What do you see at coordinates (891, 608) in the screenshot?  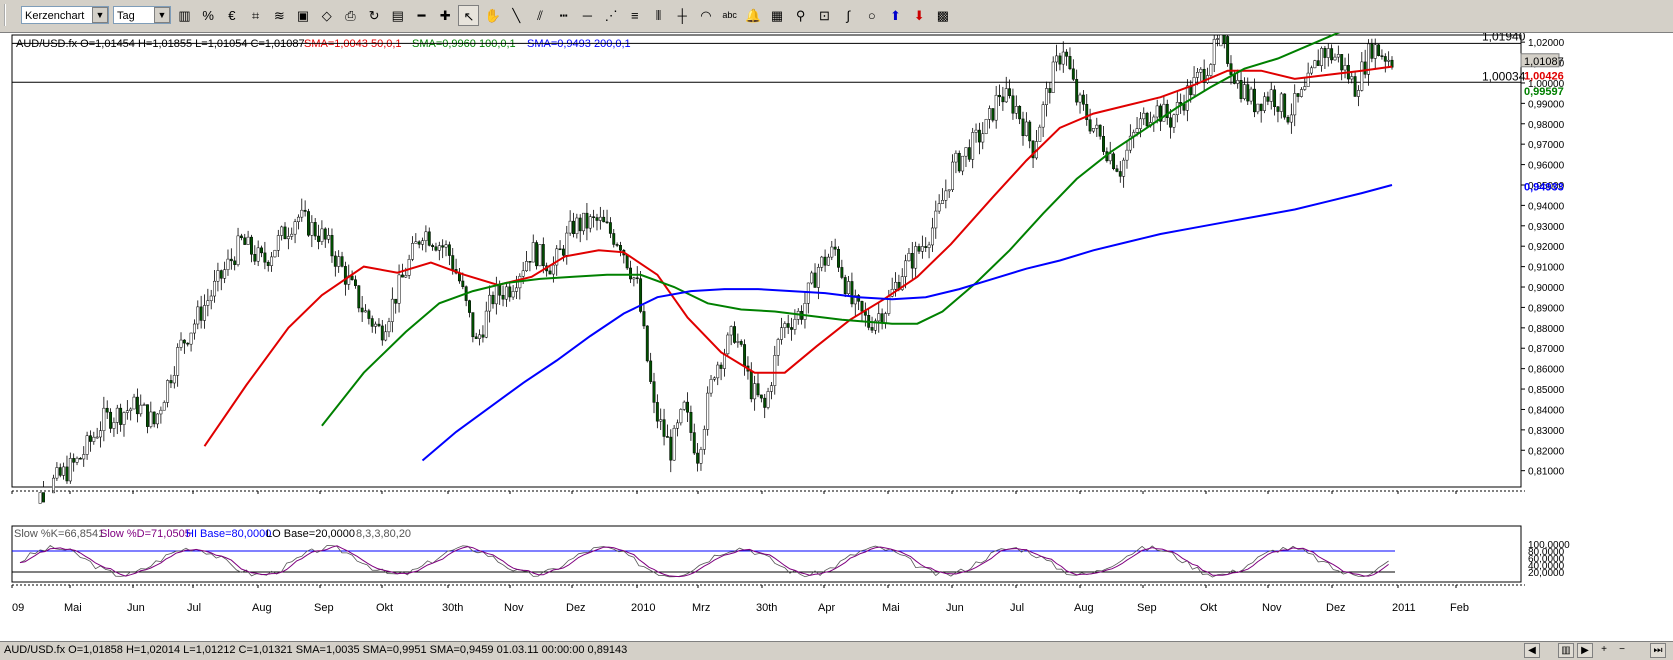 I see `x-tick-label: Mai` at bounding box center [891, 608].